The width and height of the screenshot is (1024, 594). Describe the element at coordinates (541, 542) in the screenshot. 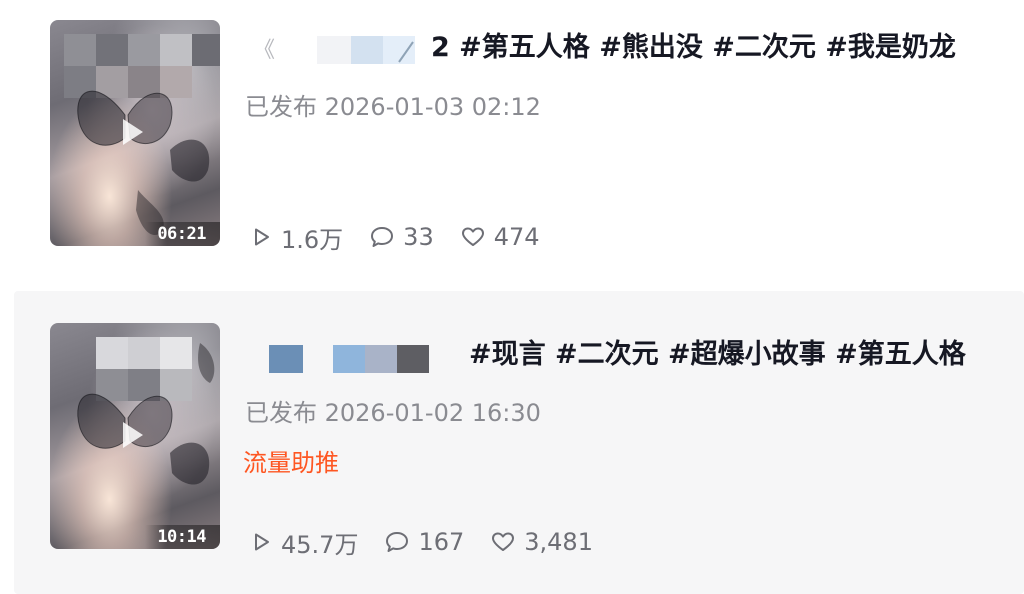

I see `like-count: 3,481` at that location.